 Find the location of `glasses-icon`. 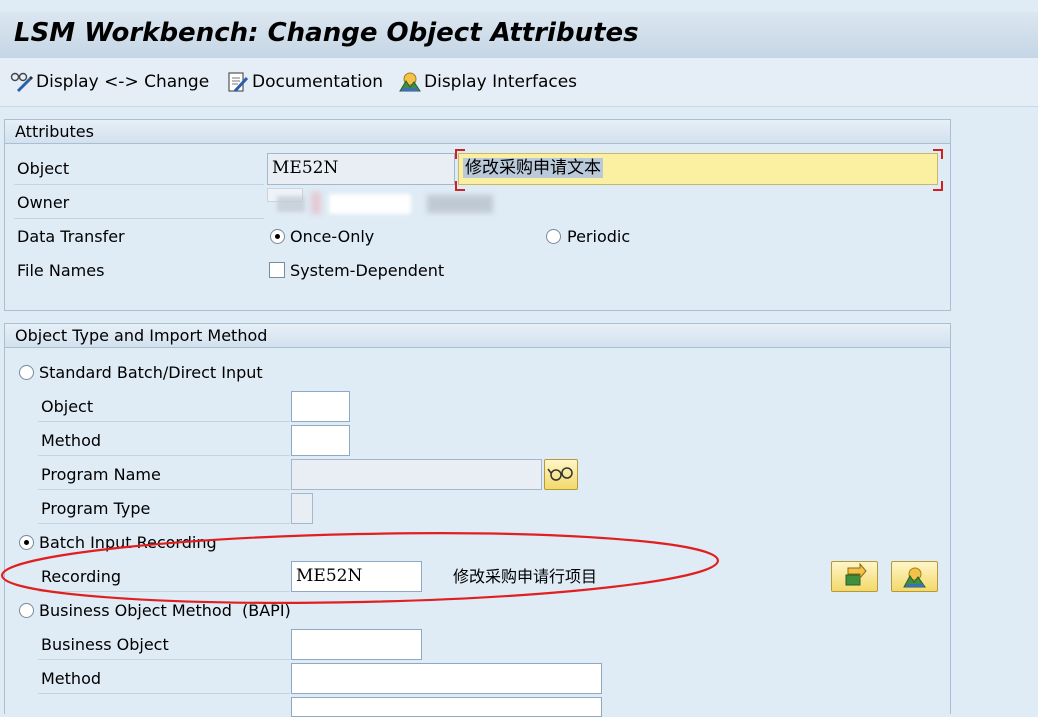

glasses-icon is located at coordinates (560, 474).